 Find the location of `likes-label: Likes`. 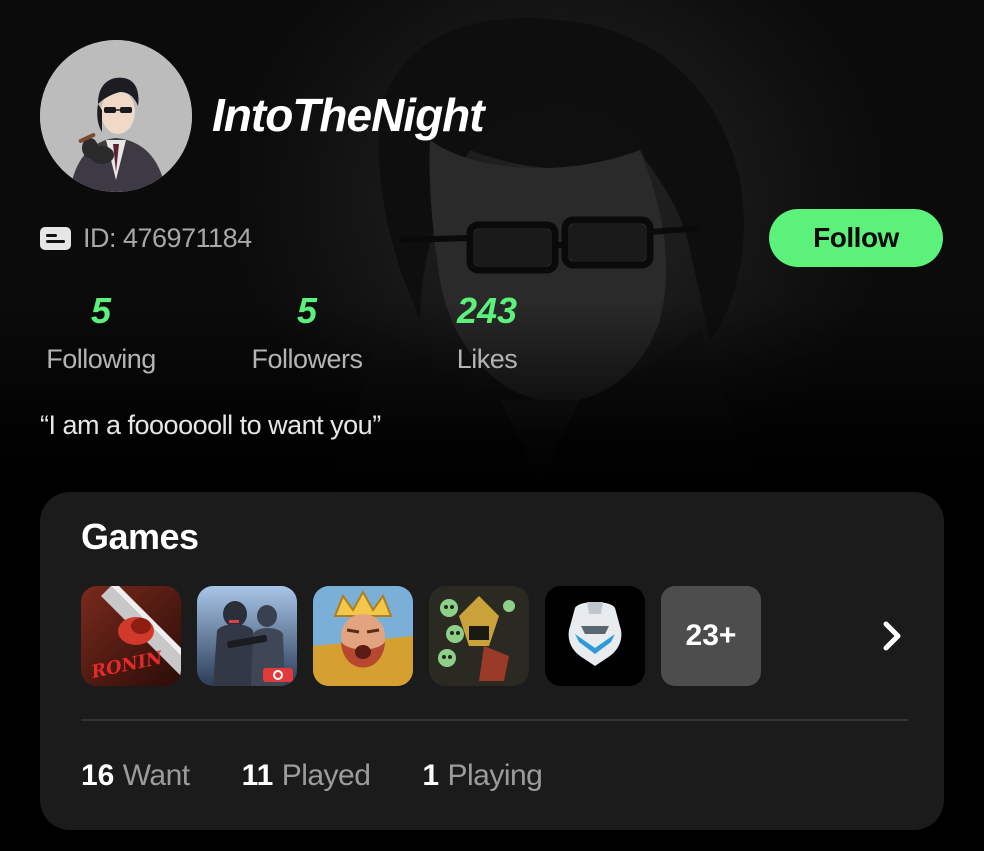

likes-label: Likes is located at coordinates (487, 359).